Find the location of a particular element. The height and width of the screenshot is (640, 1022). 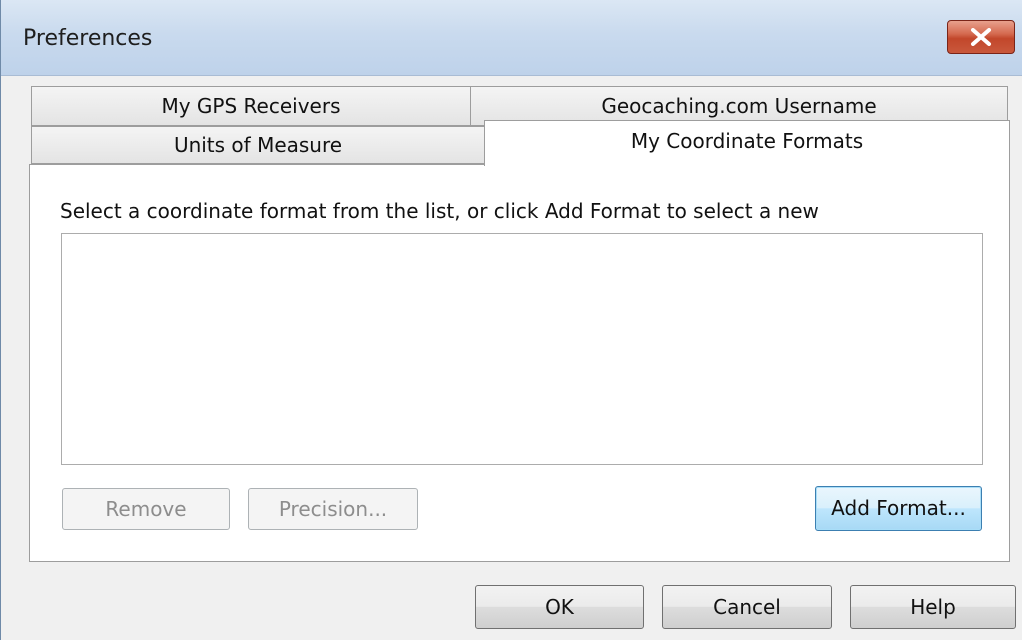

cancel-button: Cancel is located at coordinates (747, 607).